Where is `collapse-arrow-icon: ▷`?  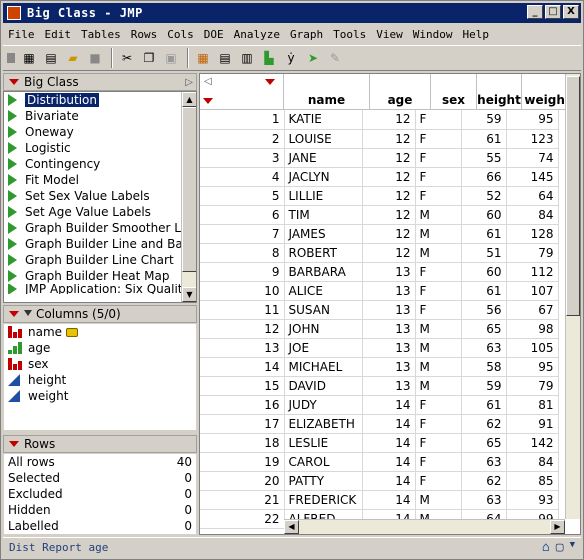 collapse-arrow-icon: ▷ is located at coordinates (189, 82).